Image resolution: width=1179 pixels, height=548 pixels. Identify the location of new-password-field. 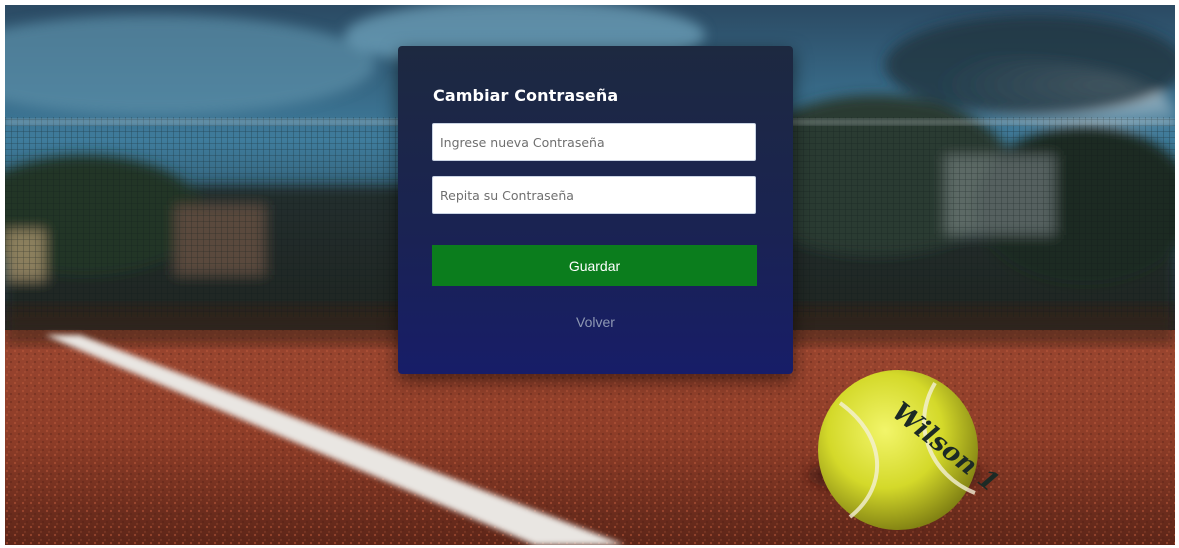
(594, 142).